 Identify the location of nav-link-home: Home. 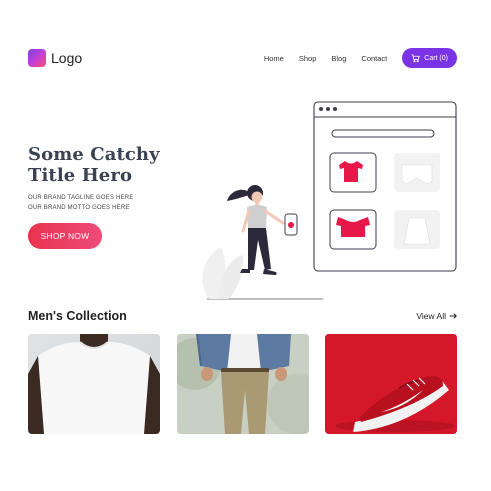
(274, 58).